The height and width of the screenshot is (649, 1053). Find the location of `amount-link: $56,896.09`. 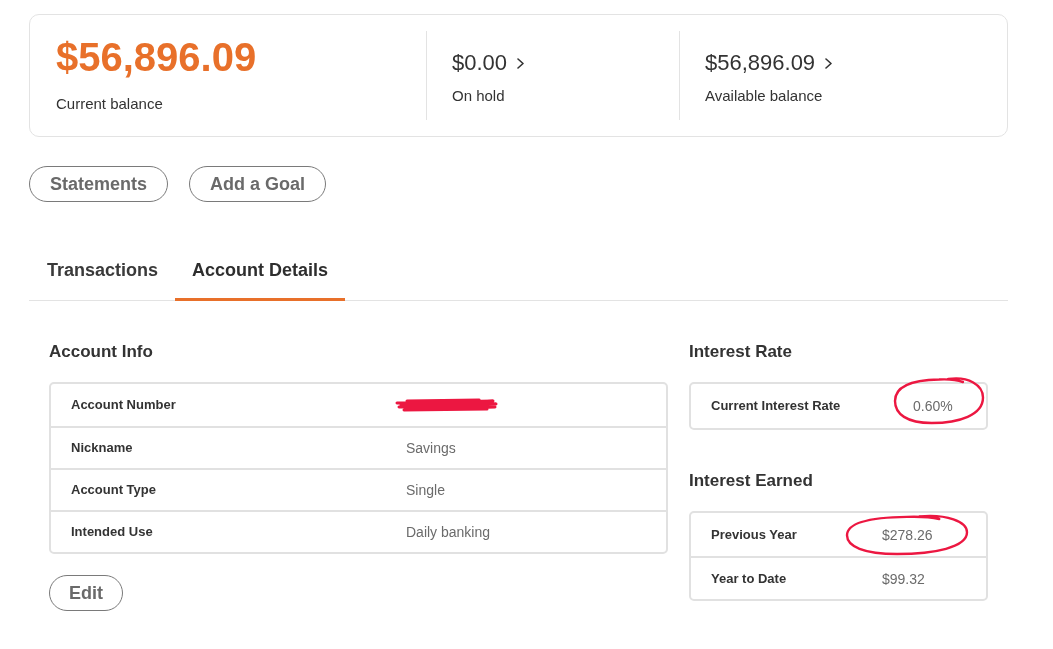

amount-link: $56,896.09 is located at coordinates (769, 63).